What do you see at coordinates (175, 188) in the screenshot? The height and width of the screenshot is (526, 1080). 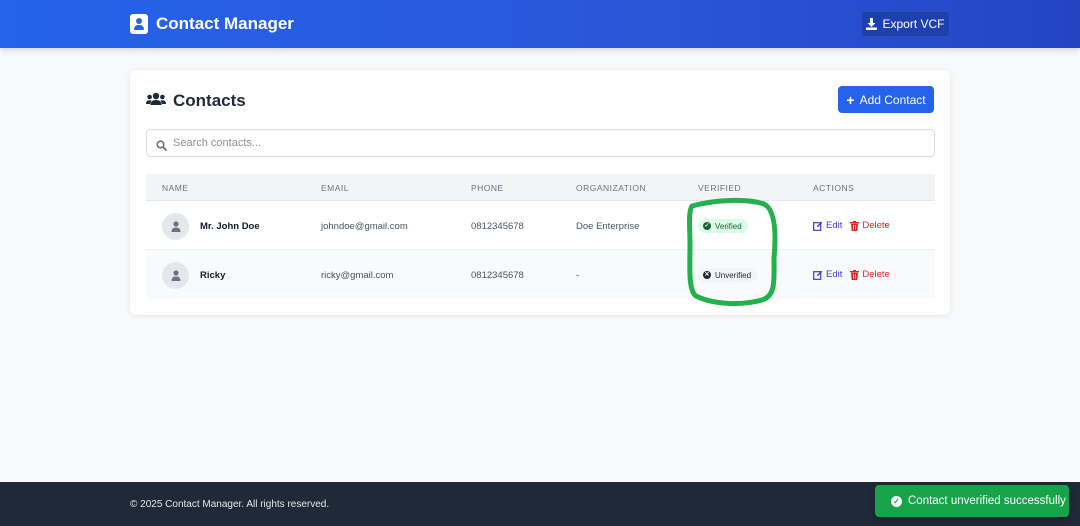 I see `column-header-name: NAME` at bounding box center [175, 188].